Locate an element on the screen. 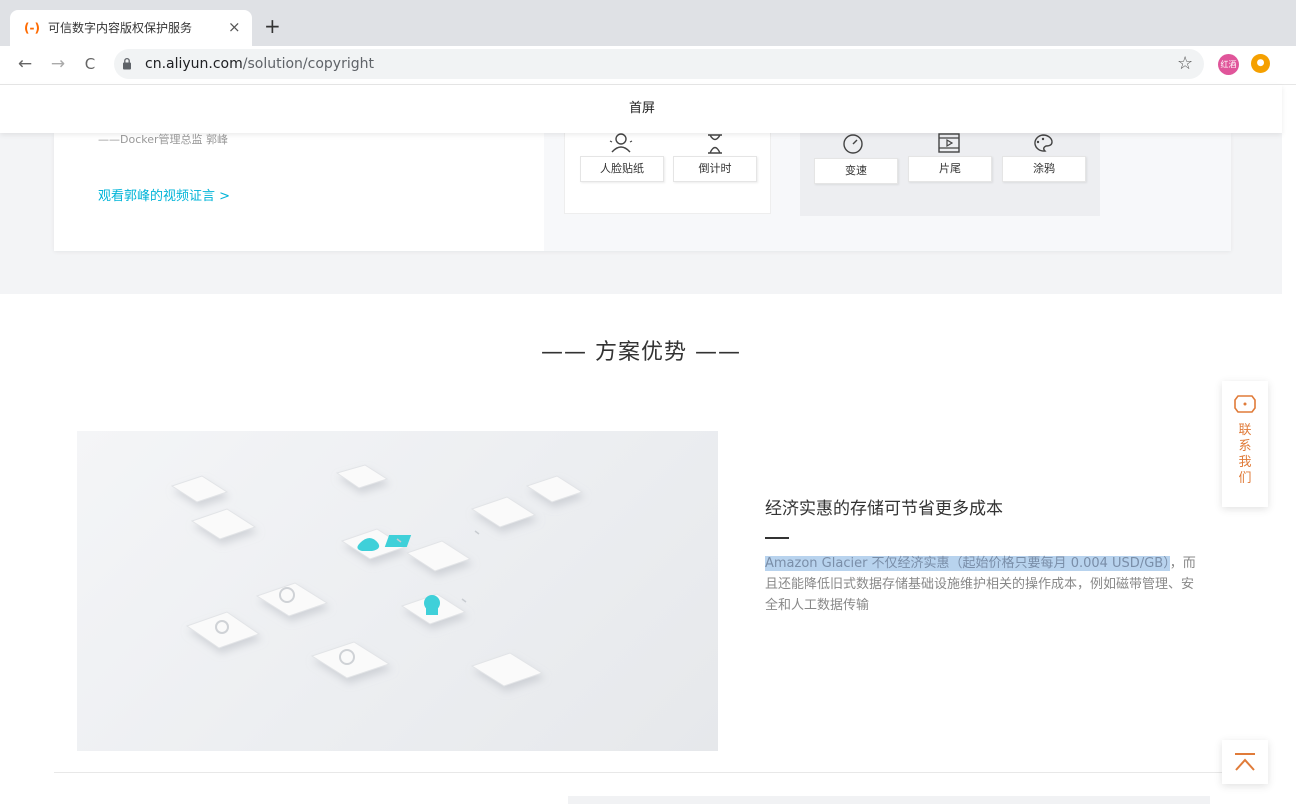  close-tab-icon: × is located at coordinates (234, 27).